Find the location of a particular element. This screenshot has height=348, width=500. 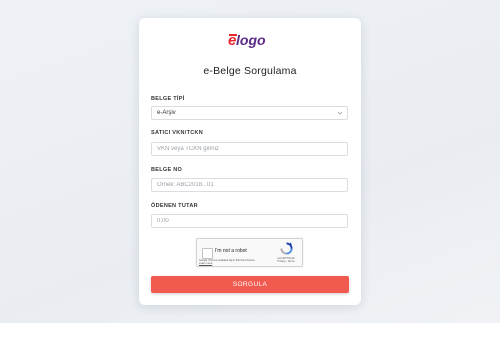

elogo-logo: e logo is located at coordinates (250, 41).